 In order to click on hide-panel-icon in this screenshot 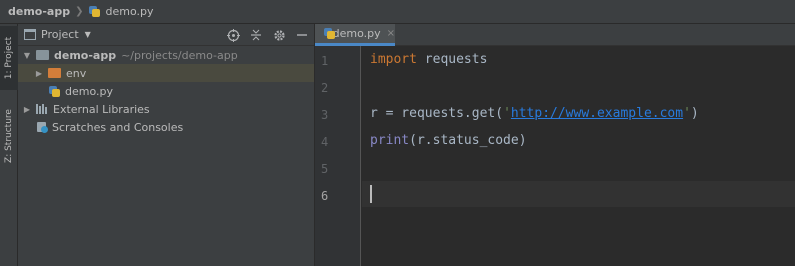, I will do `click(302, 35)`.